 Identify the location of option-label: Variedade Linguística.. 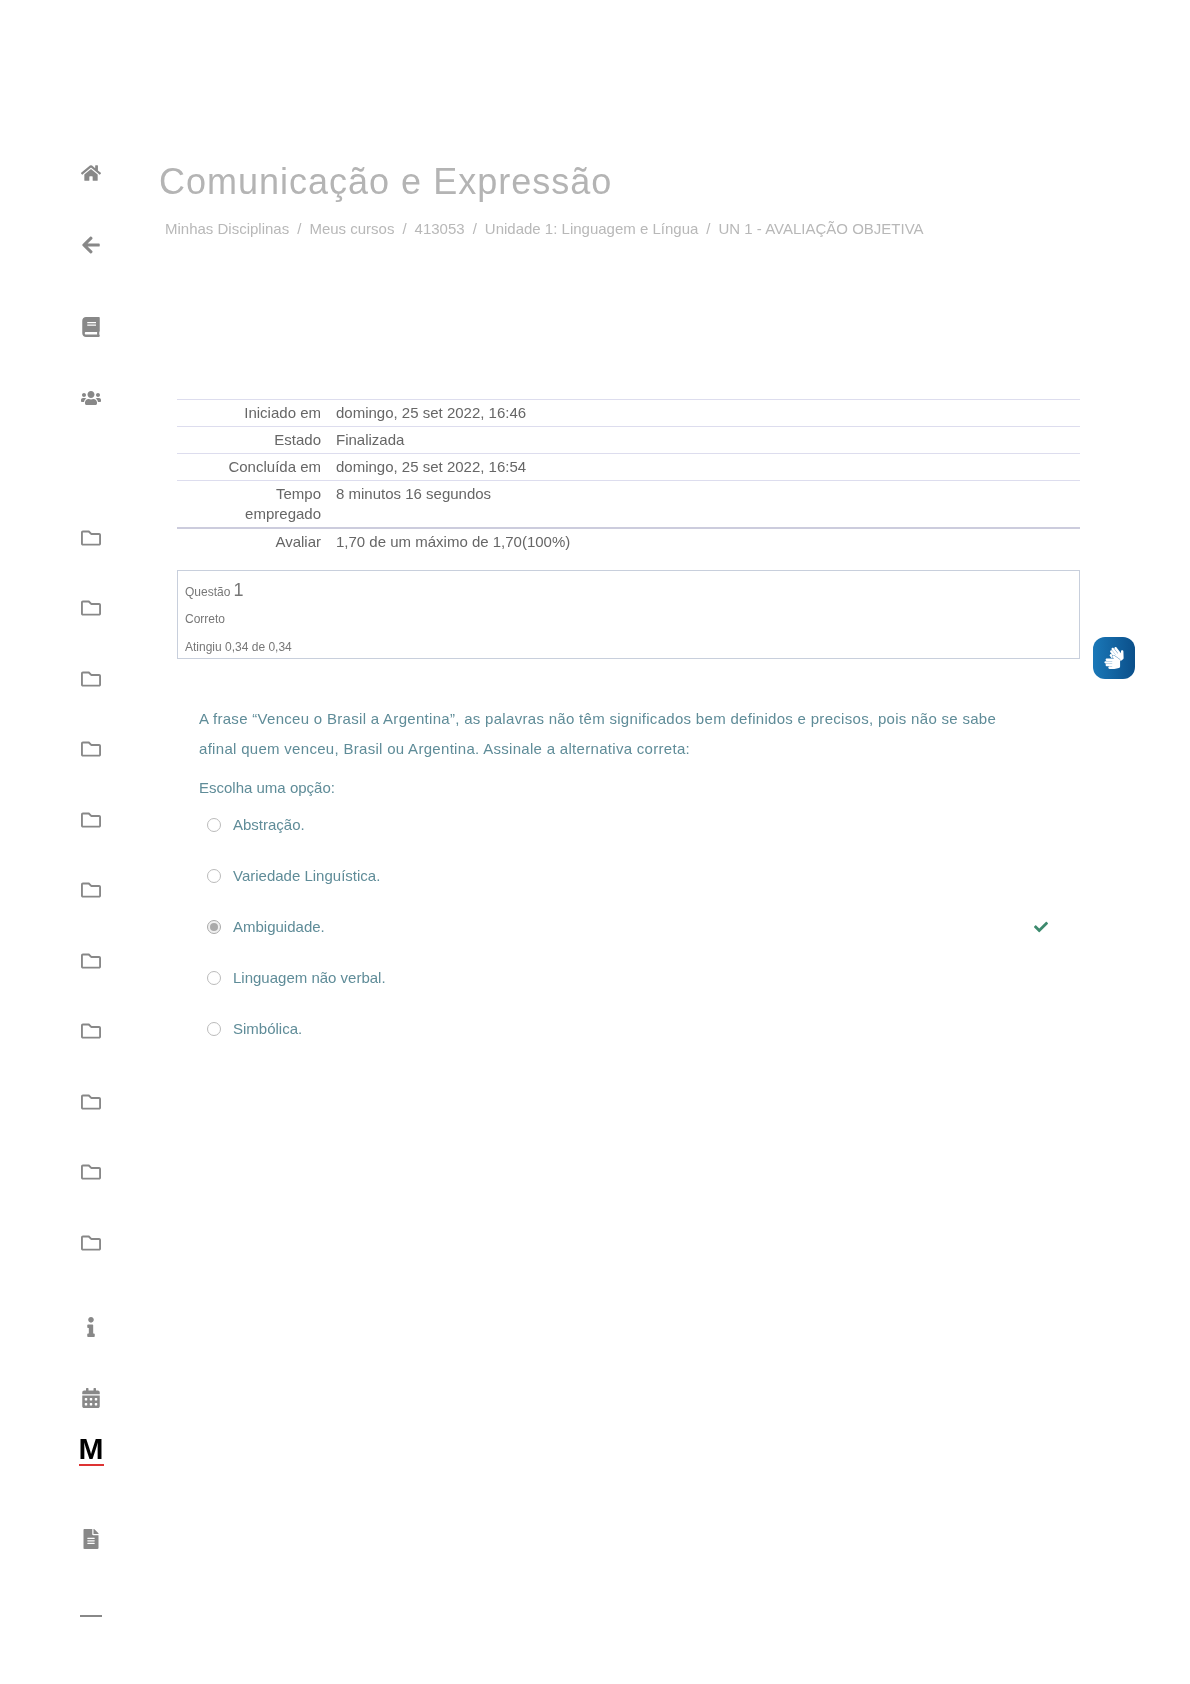
(307, 876).